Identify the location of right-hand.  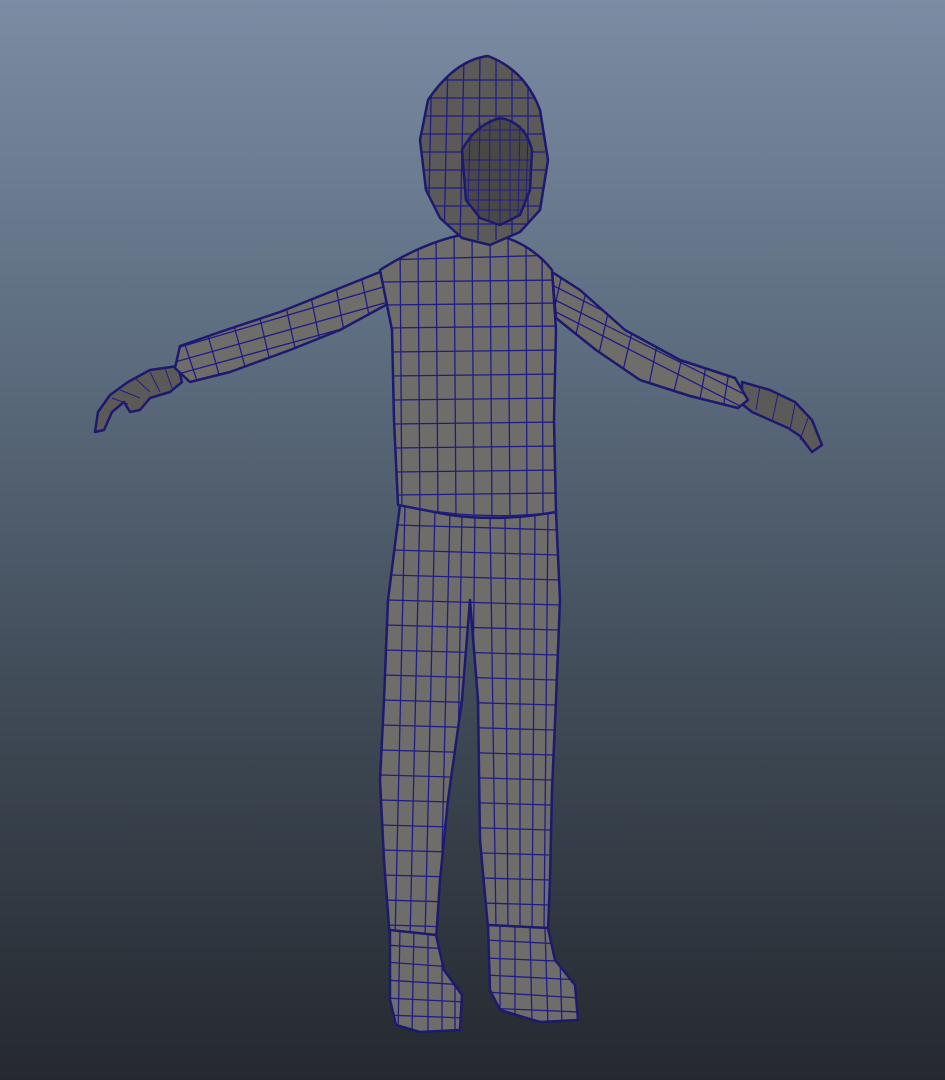
(782, 417).